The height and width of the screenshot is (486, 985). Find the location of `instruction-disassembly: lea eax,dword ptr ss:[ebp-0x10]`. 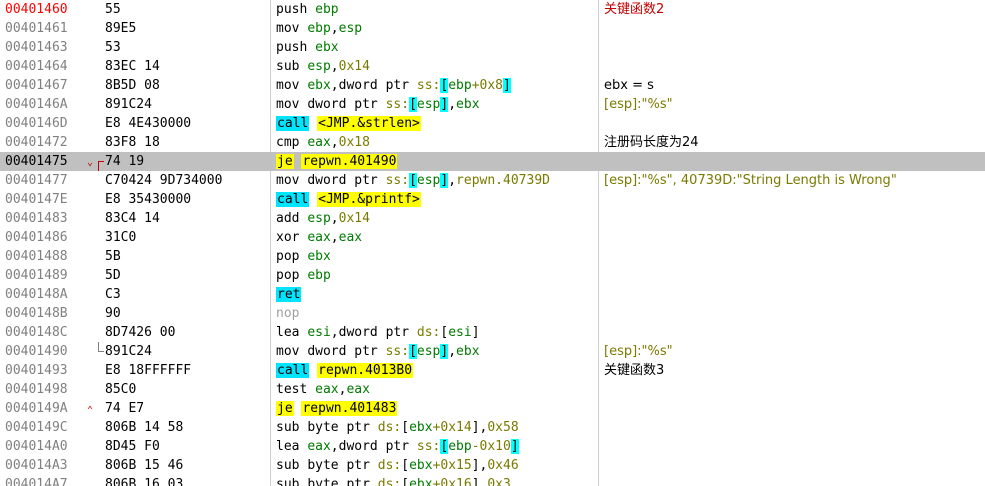

instruction-disassembly: lea eax,dword ptr ss:[ebp-0x10] is located at coordinates (397, 446).